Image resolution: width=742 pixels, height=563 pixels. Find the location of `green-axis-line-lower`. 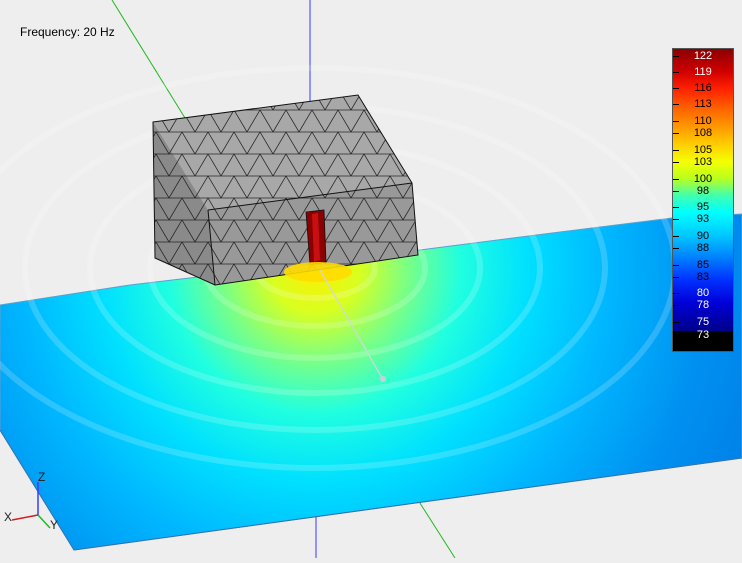

green-axis-line-lower is located at coordinates (436, 529).